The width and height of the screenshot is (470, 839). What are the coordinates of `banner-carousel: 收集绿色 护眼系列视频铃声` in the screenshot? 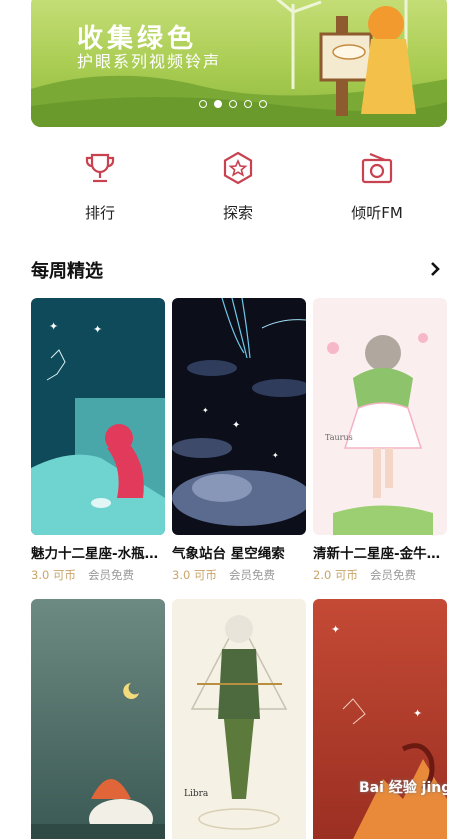 It's located at (239, 63).